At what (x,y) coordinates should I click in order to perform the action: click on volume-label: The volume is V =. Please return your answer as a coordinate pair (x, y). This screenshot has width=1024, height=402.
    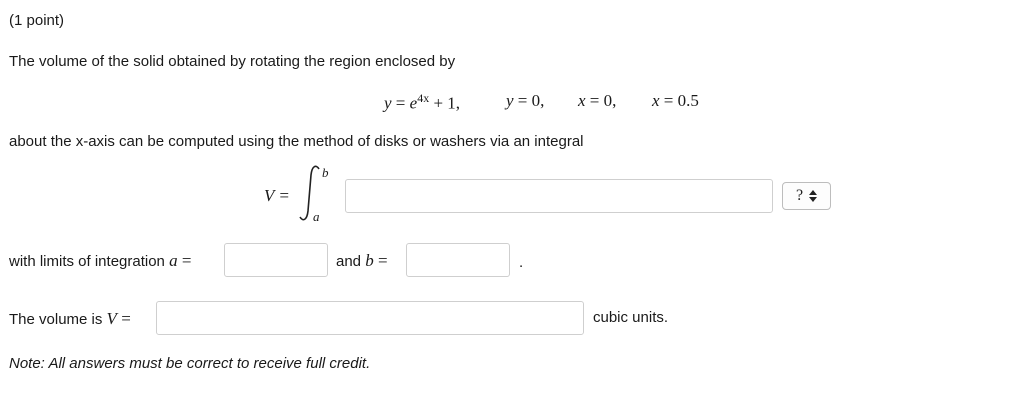
    Looking at the image, I should click on (70, 318).